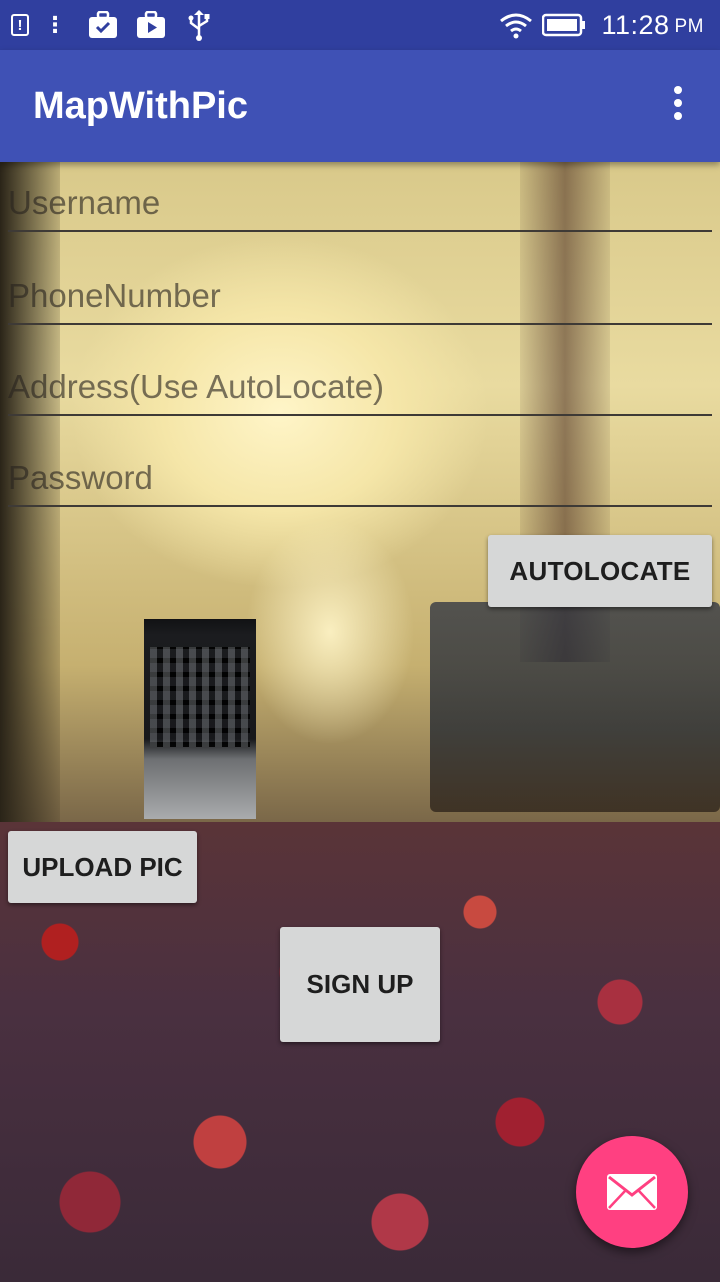 This screenshot has width=720, height=1282. I want to click on username-underline, so click(360, 231).